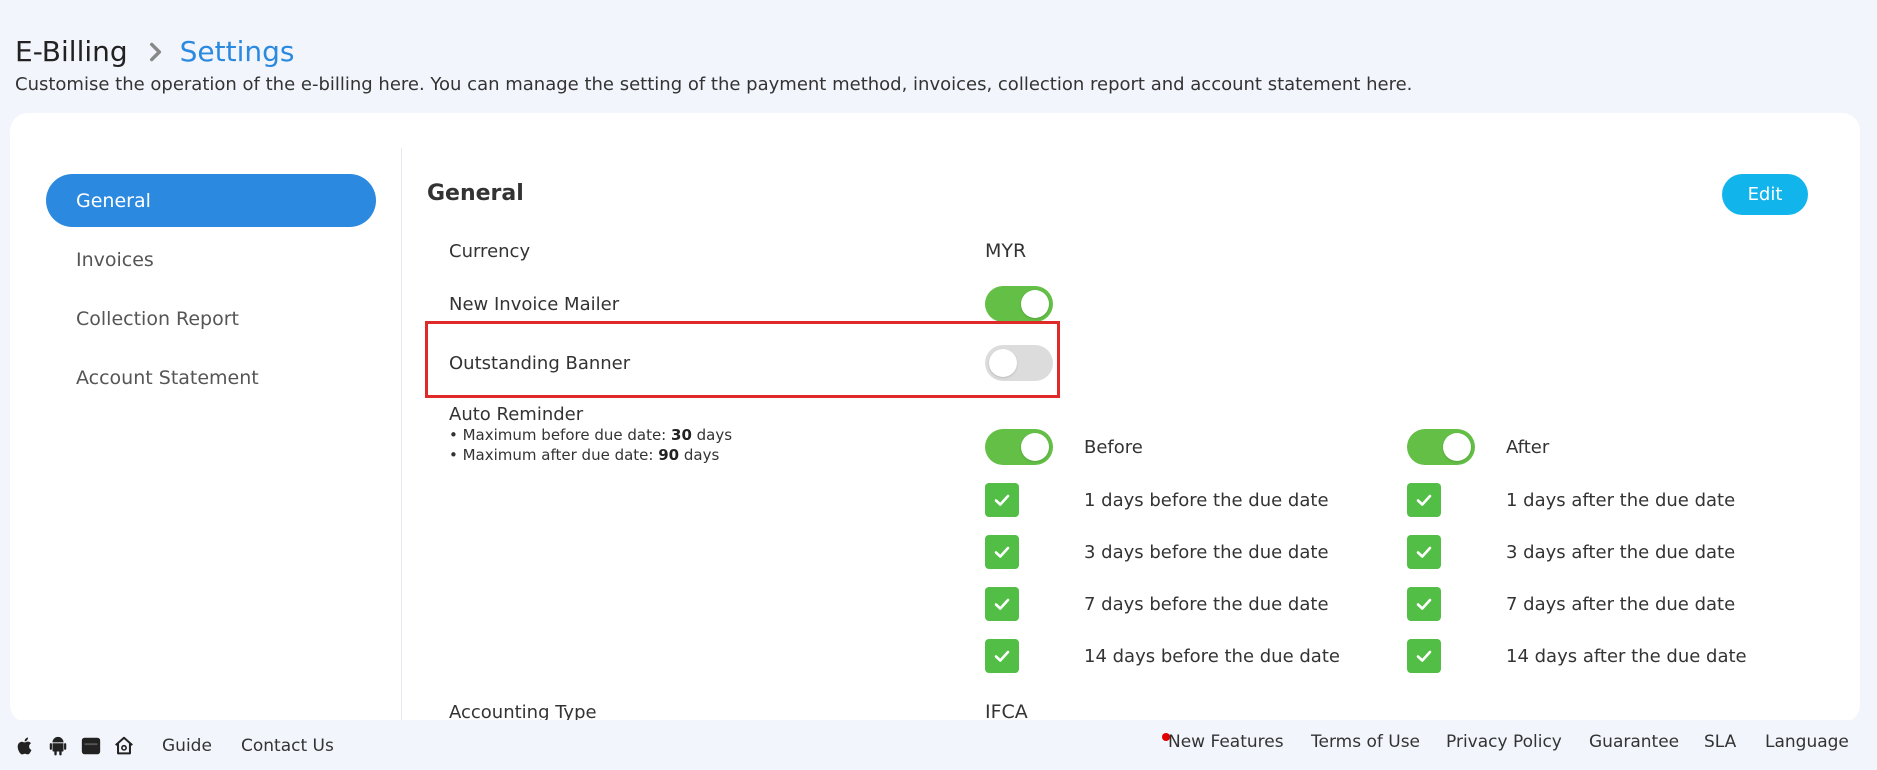 This screenshot has width=1877, height=770. What do you see at coordinates (490, 251) in the screenshot?
I see `currency-label: Currency` at bounding box center [490, 251].